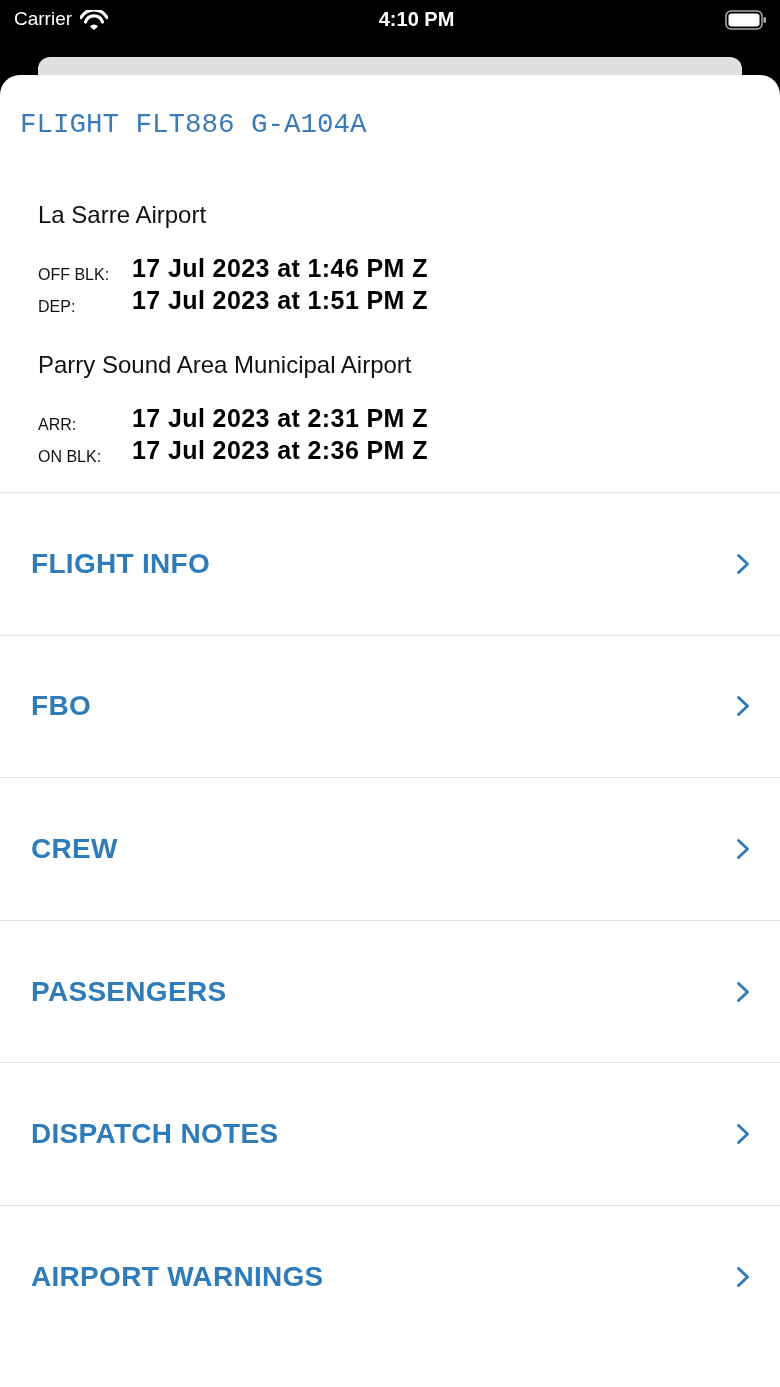 The height and width of the screenshot is (1387, 780). What do you see at coordinates (746, 20) in the screenshot?
I see `battery-icon` at bounding box center [746, 20].